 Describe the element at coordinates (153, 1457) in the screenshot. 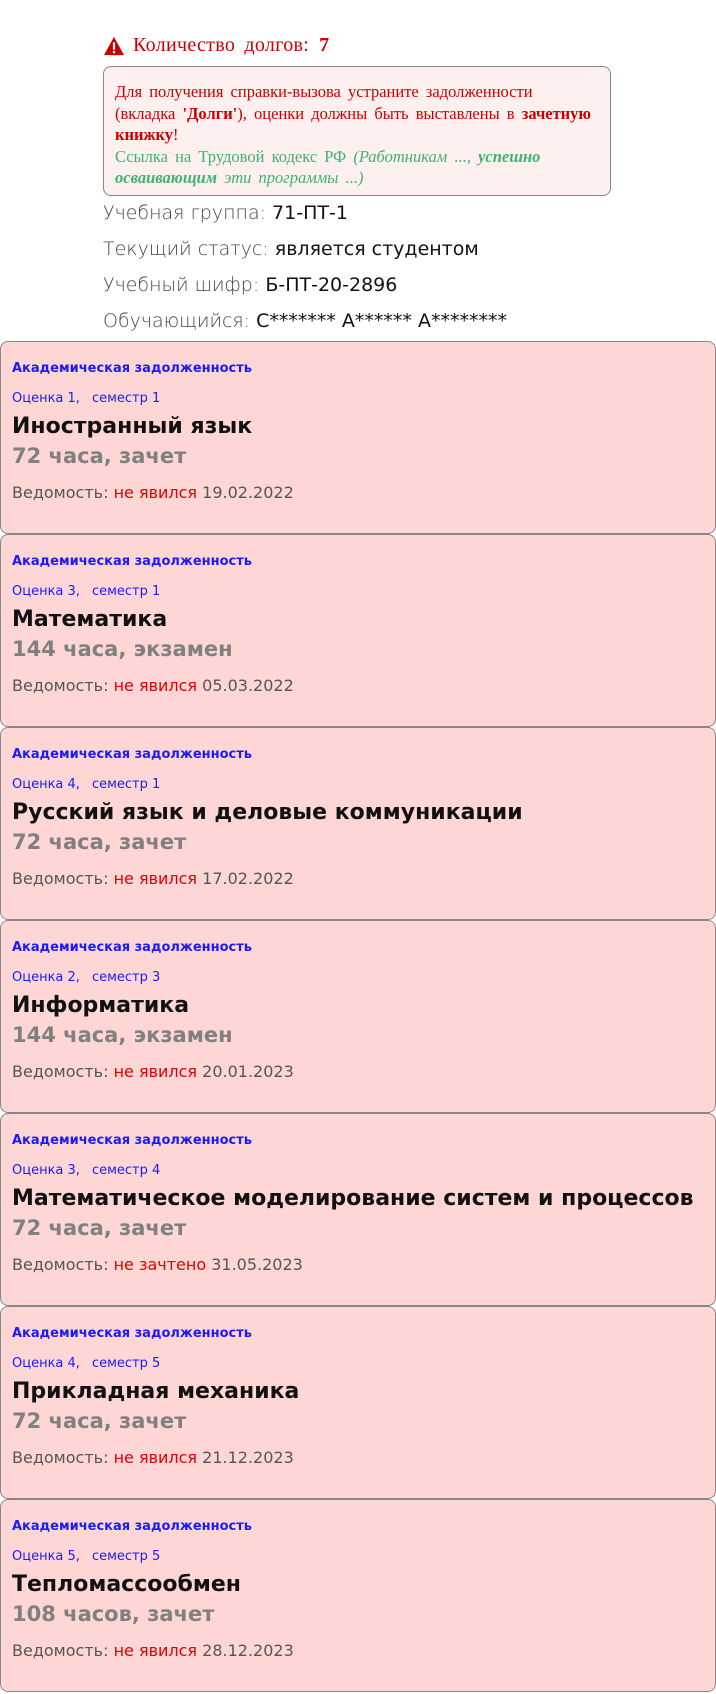

I see `sheet-status: Ведомость: не явился 21.12.2023` at that location.